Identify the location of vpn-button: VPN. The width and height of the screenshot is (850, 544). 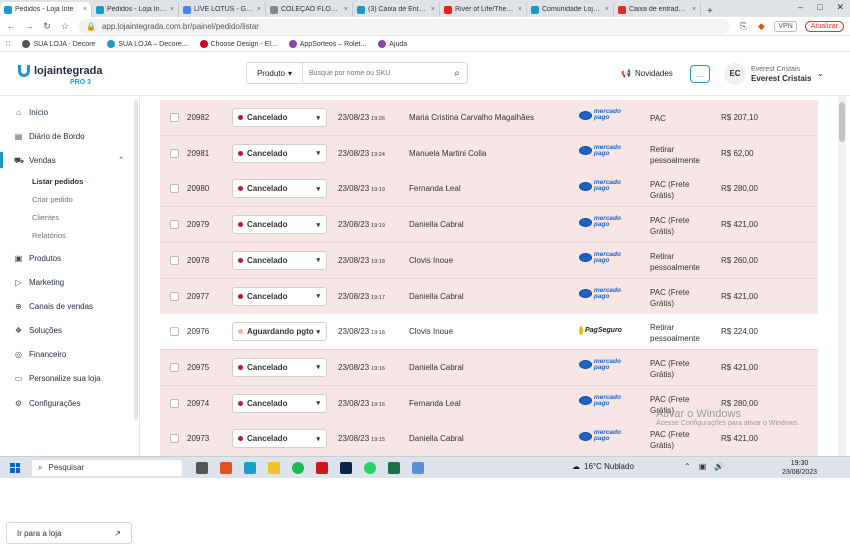
(785, 26).